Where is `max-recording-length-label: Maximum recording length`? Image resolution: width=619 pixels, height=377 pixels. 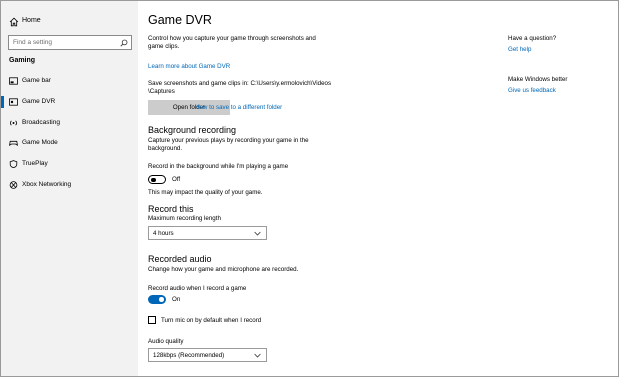 max-recording-length-label: Maximum recording length is located at coordinates (184, 218).